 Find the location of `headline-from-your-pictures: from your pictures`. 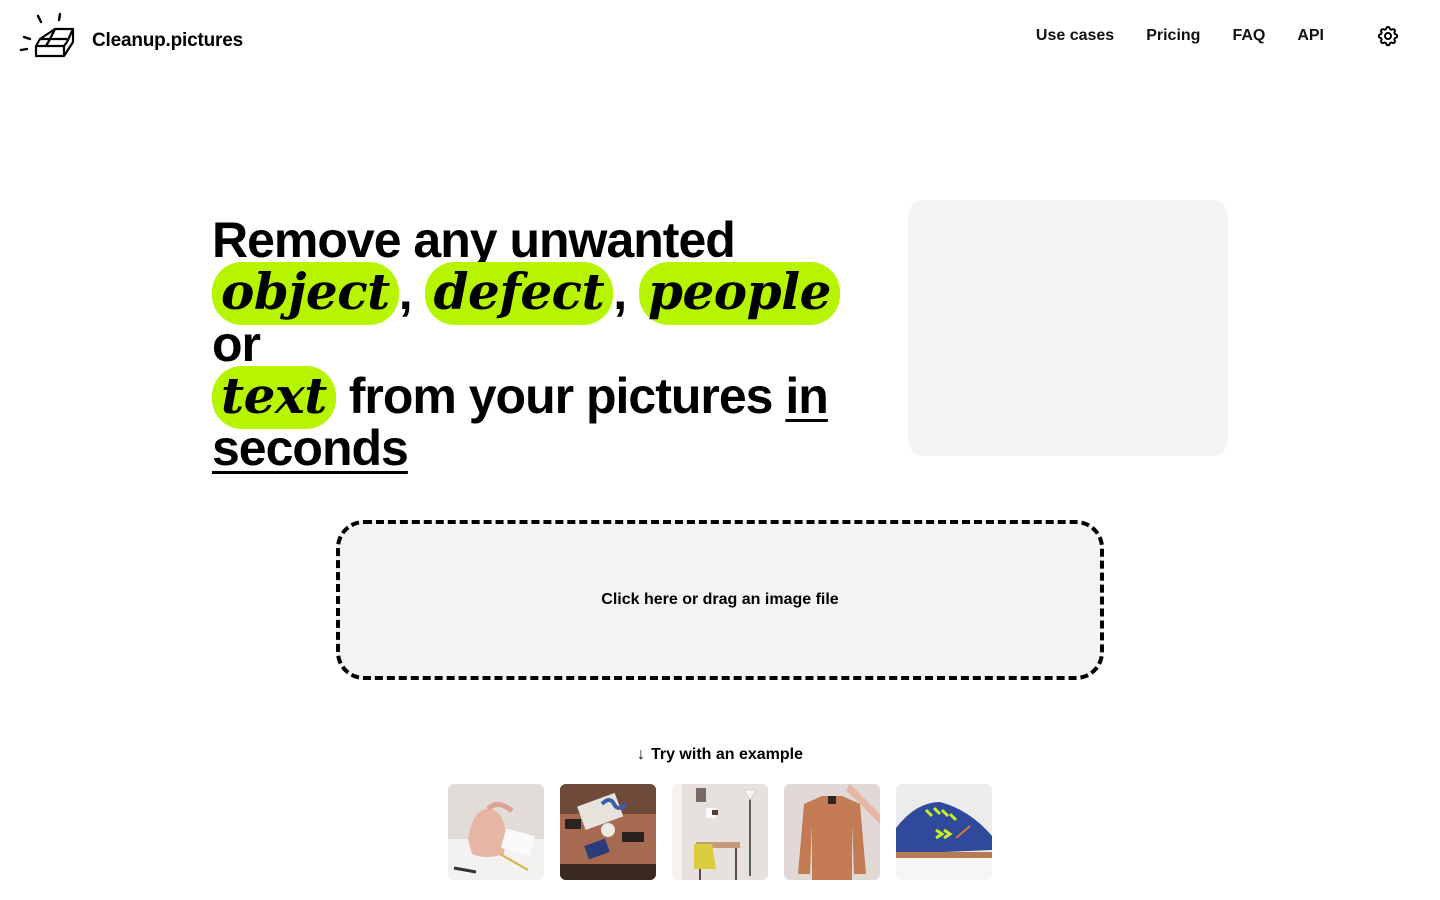

headline-from-your-pictures: from your pictures is located at coordinates (561, 396).